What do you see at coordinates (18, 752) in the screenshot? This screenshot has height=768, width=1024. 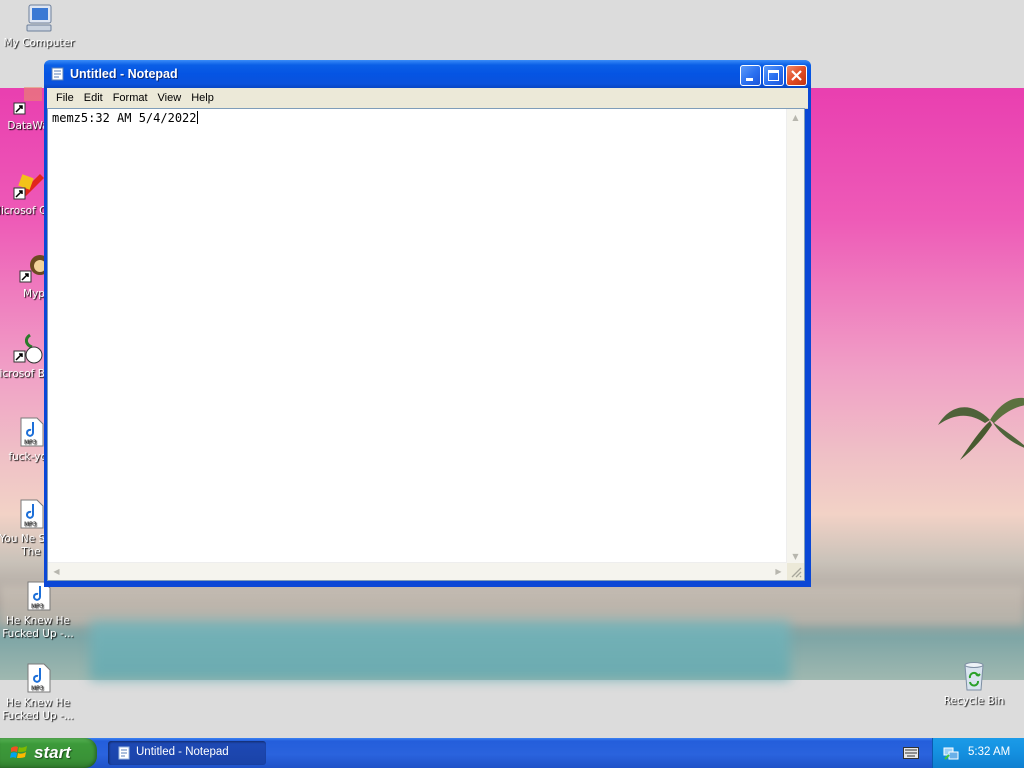 I see `windows-flag-icon` at bounding box center [18, 752].